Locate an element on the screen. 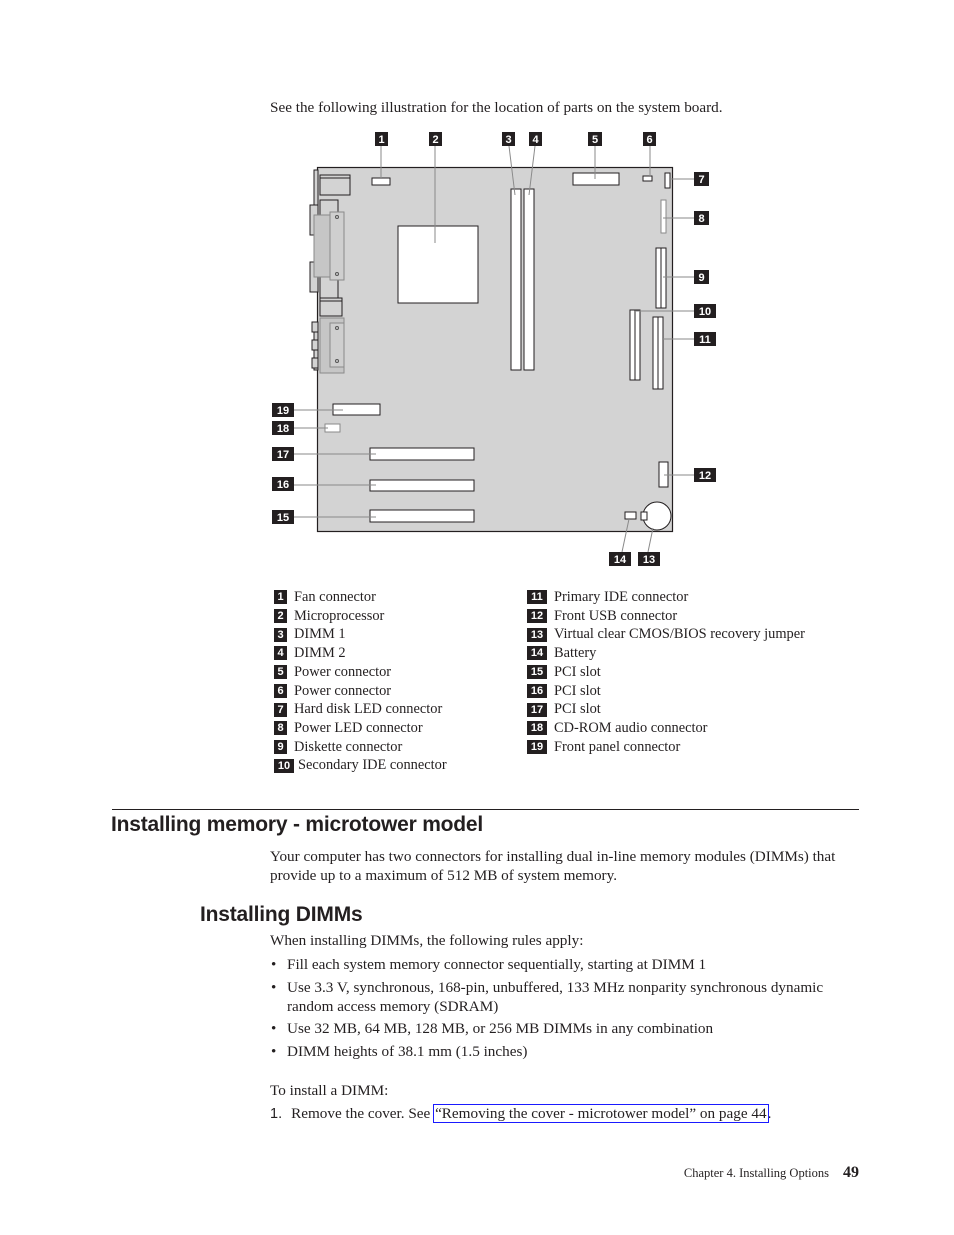  legend-item: 11 Primary IDE connector is located at coordinates (666, 597).